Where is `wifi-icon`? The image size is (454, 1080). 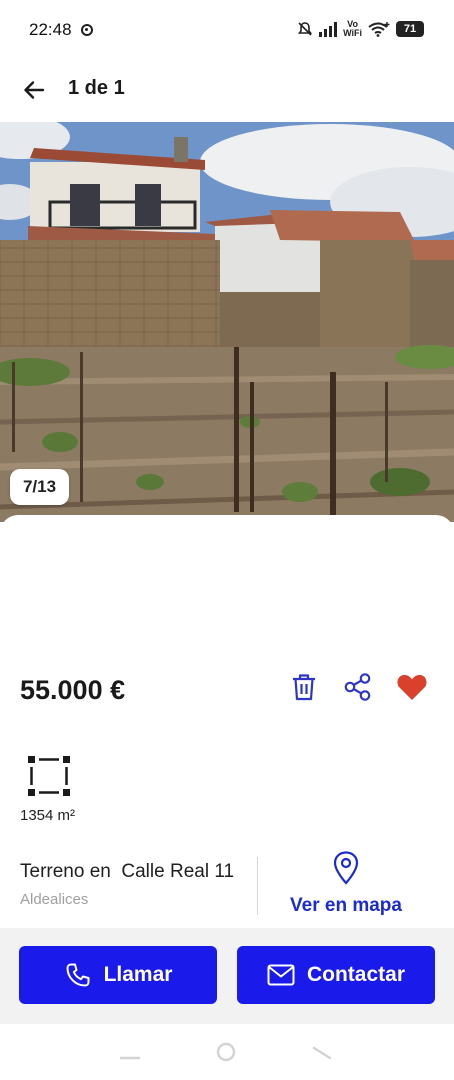 wifi-icon is located at coordinates (379, 29).